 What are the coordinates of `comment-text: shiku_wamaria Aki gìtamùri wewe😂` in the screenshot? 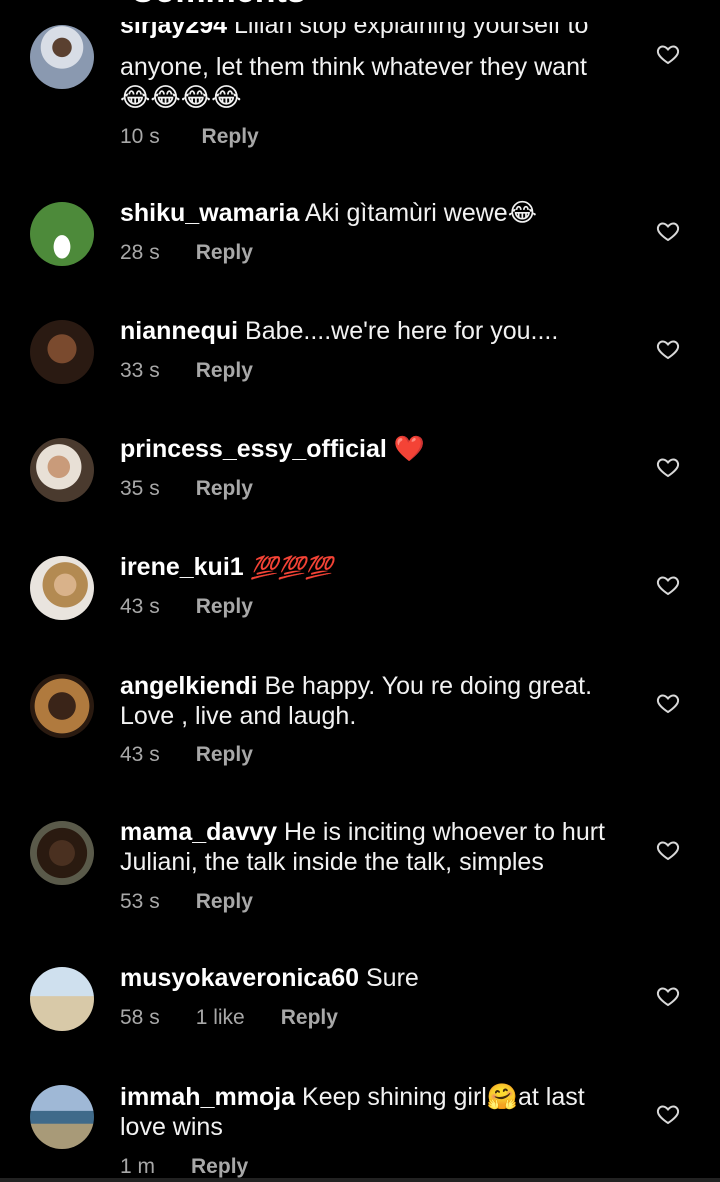 It's located at (375, 213).